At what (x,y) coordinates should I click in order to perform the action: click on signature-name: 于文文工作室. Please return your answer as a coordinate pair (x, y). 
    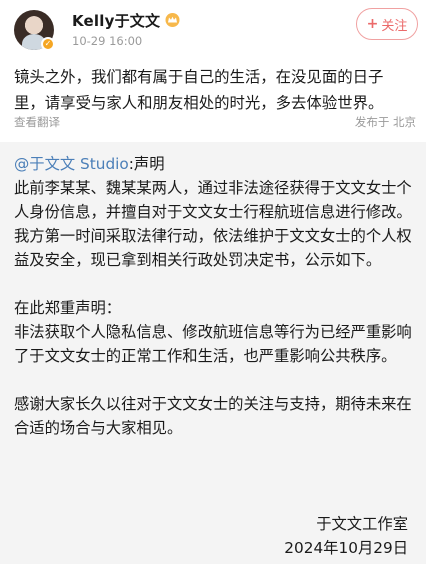
    Looking at the image, I should click on (362, 524).